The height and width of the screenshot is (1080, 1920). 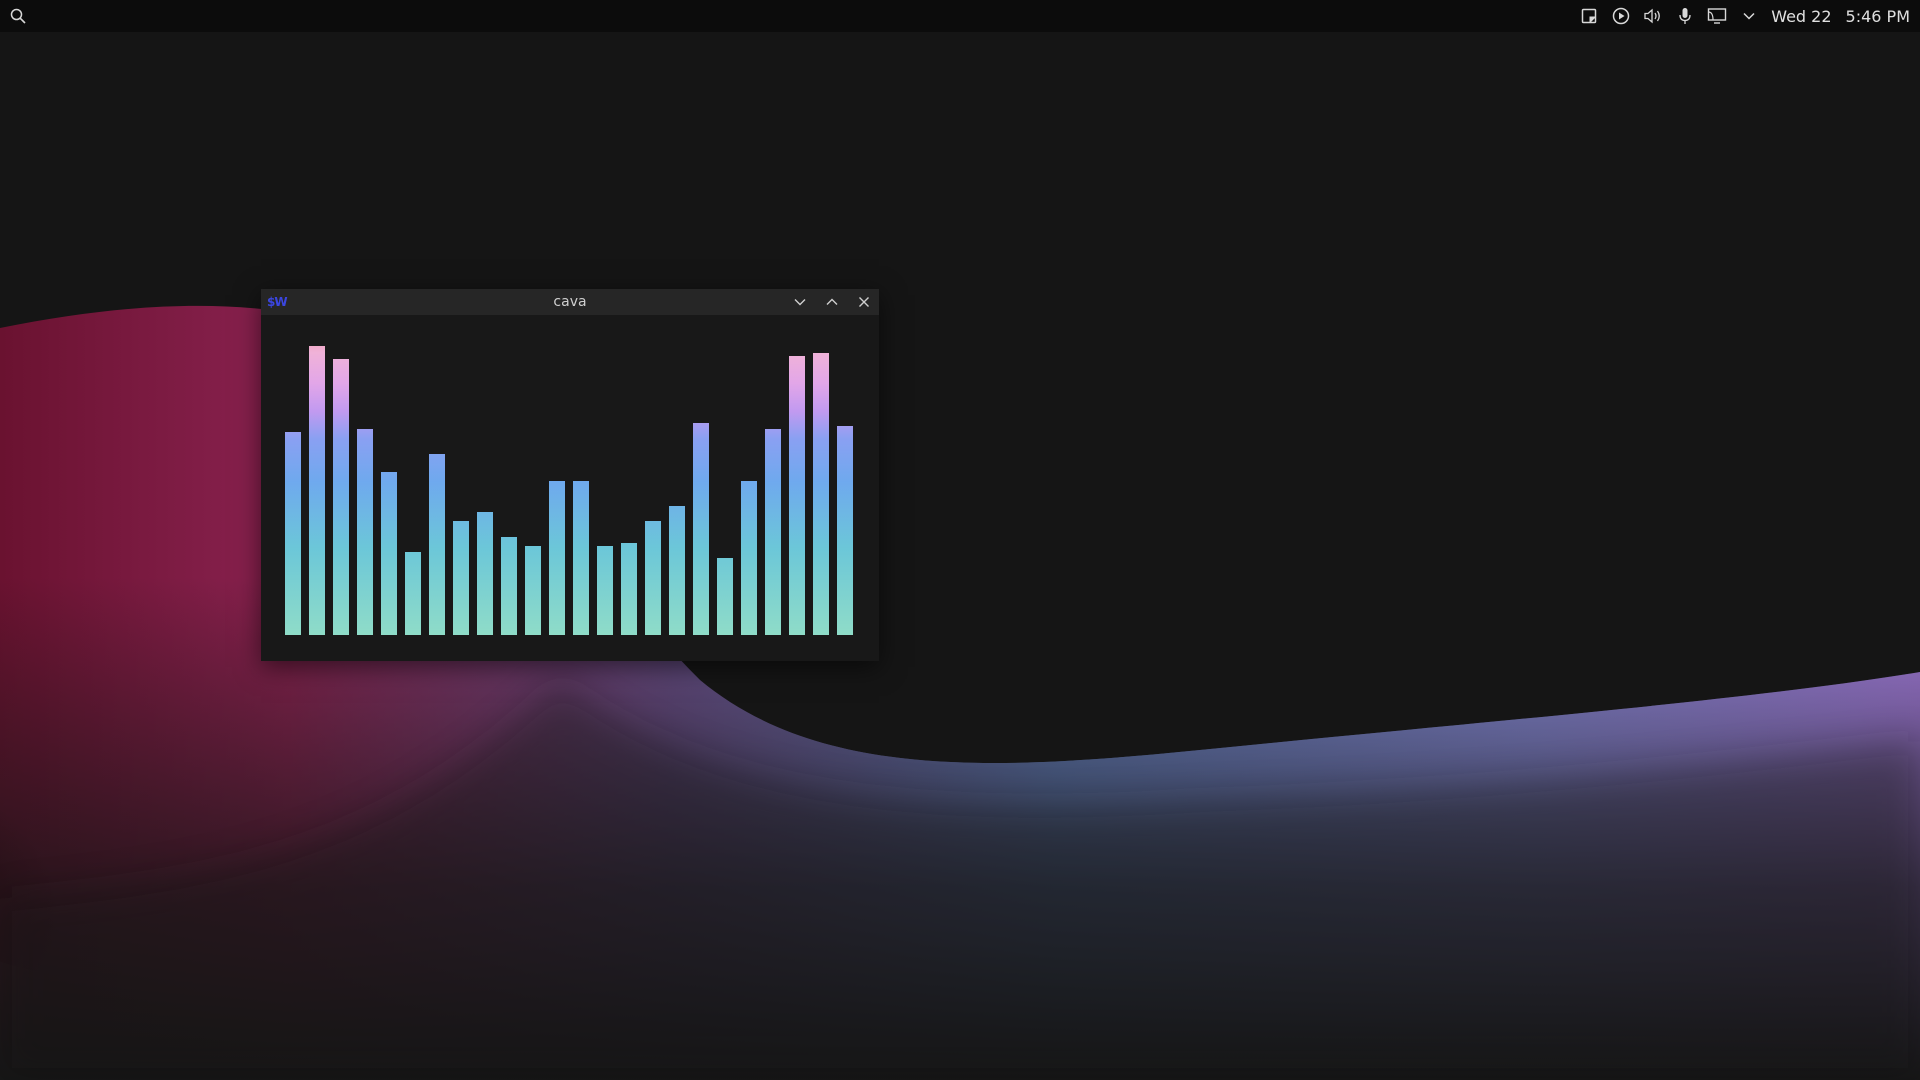 I want to click on chevron-up-icon, so click(x=832, y=301).